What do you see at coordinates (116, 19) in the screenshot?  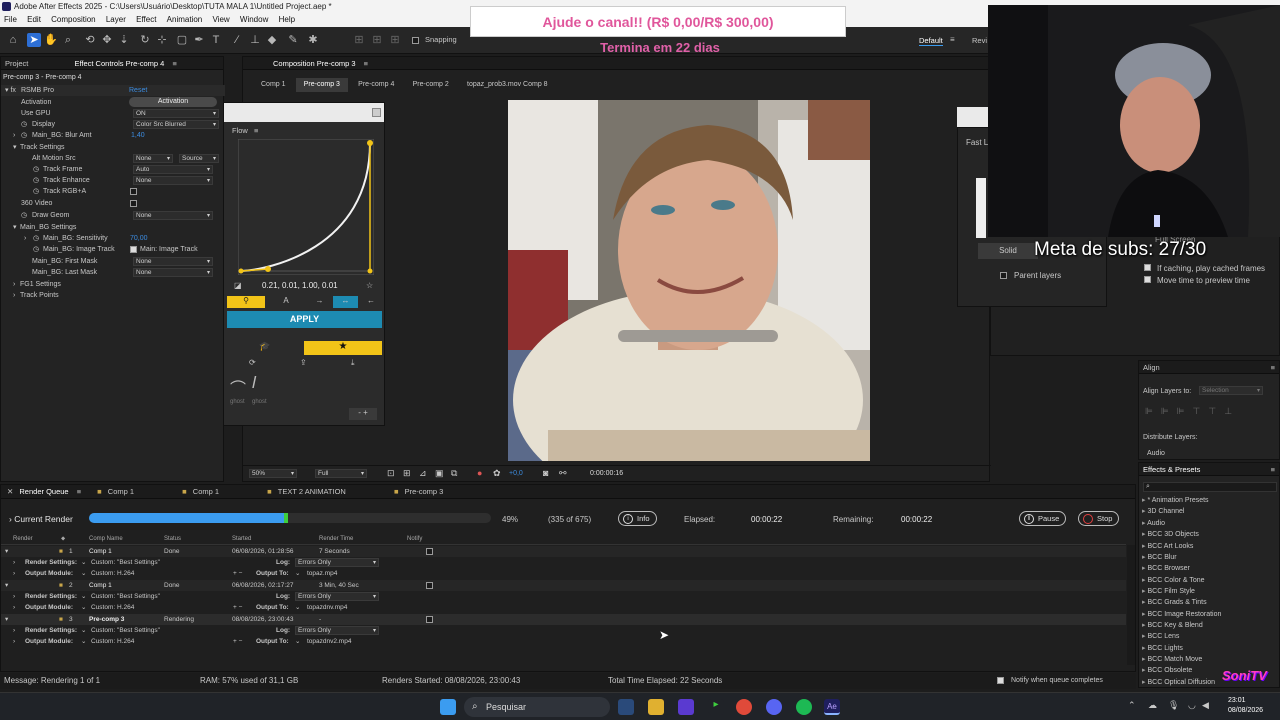 I see `menu-layer: Layer` at bounding box center [116, 19].